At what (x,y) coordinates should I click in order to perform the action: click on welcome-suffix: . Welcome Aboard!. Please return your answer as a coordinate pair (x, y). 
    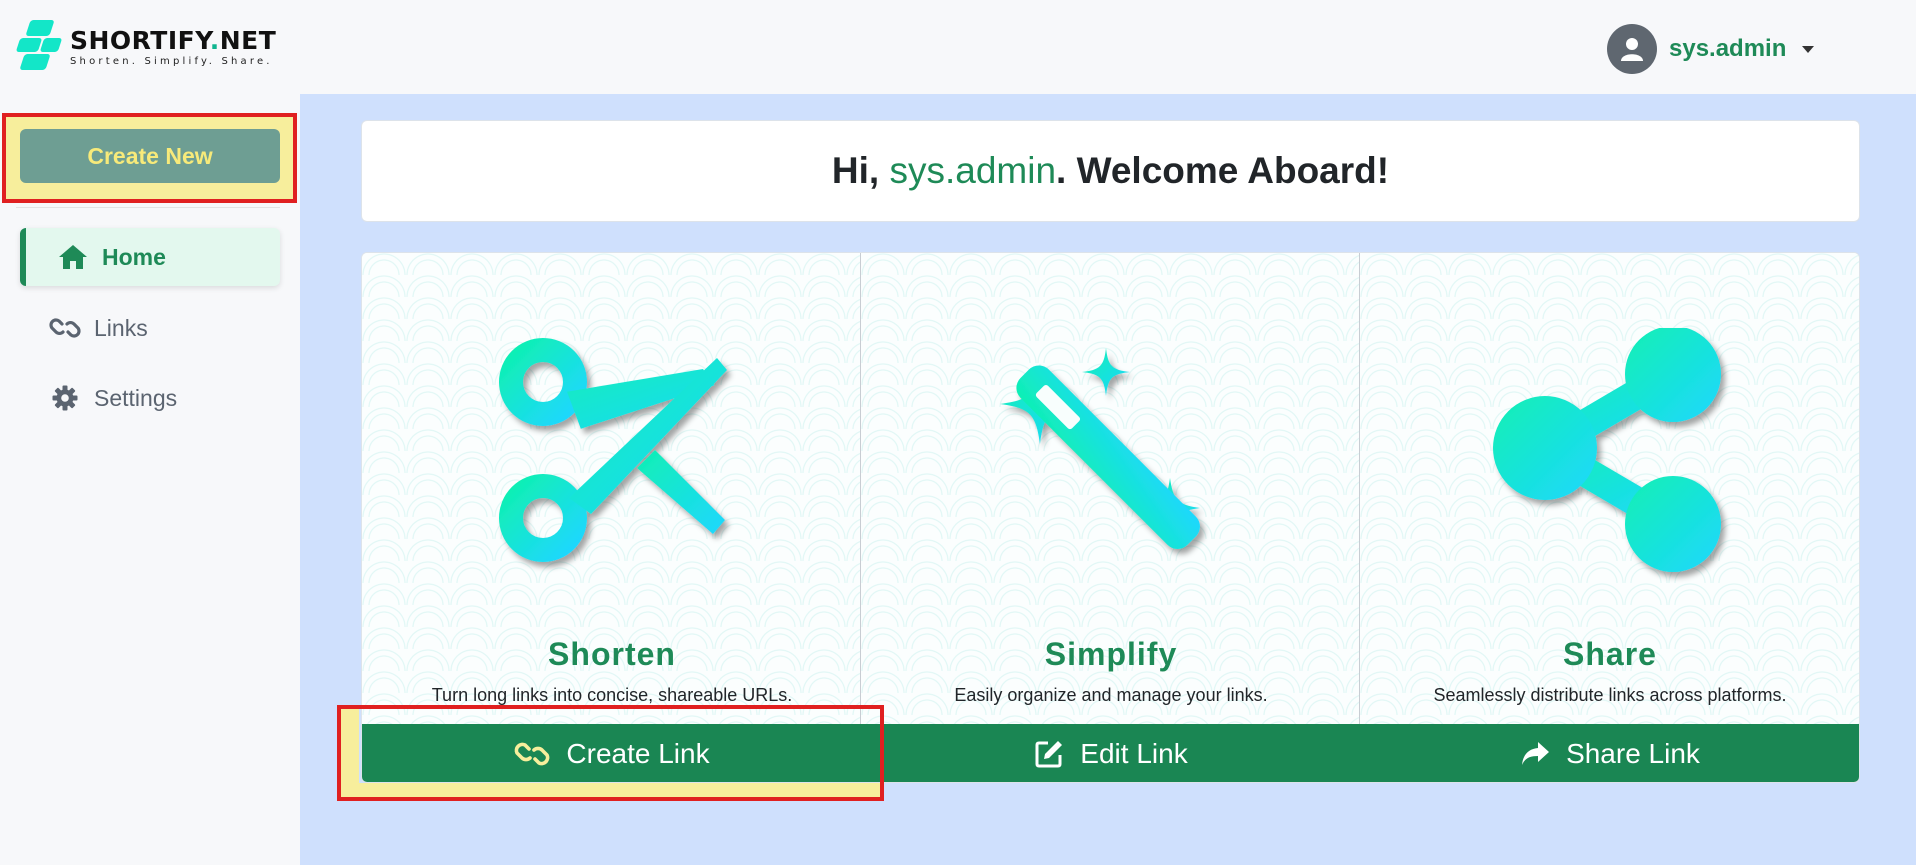
    Looking at the image, I should click on (1223, 170).